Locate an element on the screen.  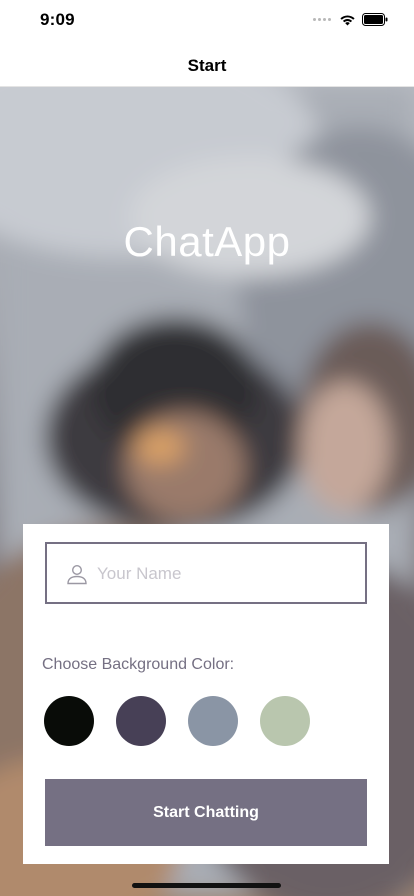
nav-title: Start is located at coordinates (207, 65).